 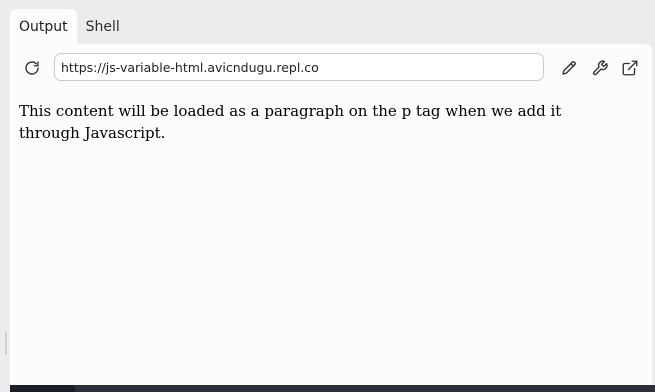 I want to click on open-in-new-tab-button, so click(x=630, y=68).